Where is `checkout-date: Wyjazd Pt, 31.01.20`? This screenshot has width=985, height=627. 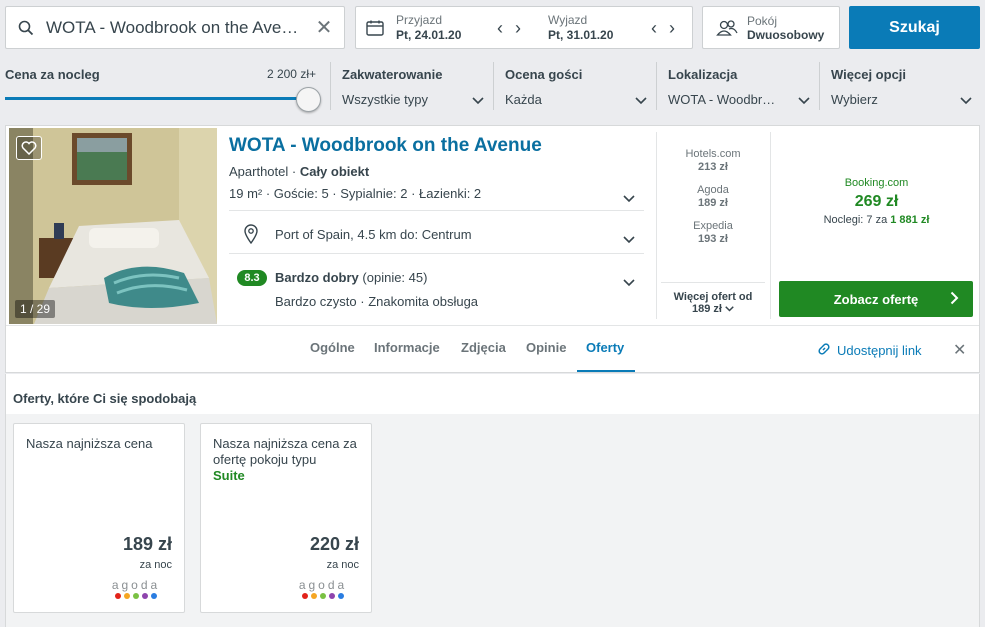 checkout-date: Wyjazd Pt, 31.01.20 is located at coordinates (580, 27).